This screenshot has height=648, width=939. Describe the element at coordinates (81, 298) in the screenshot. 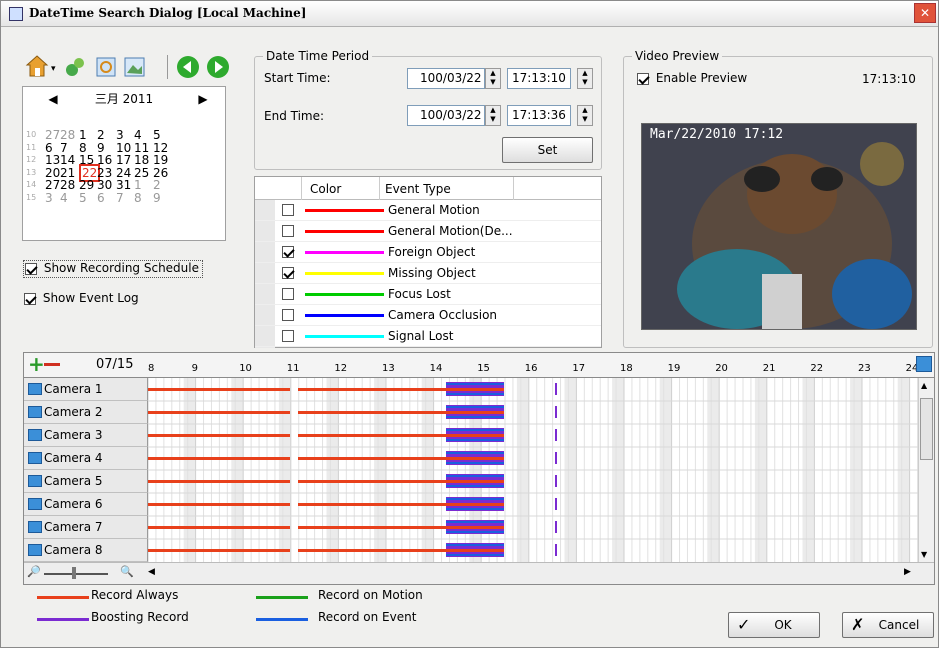

I see `show-event-log-option: Show Event Log` at that location.